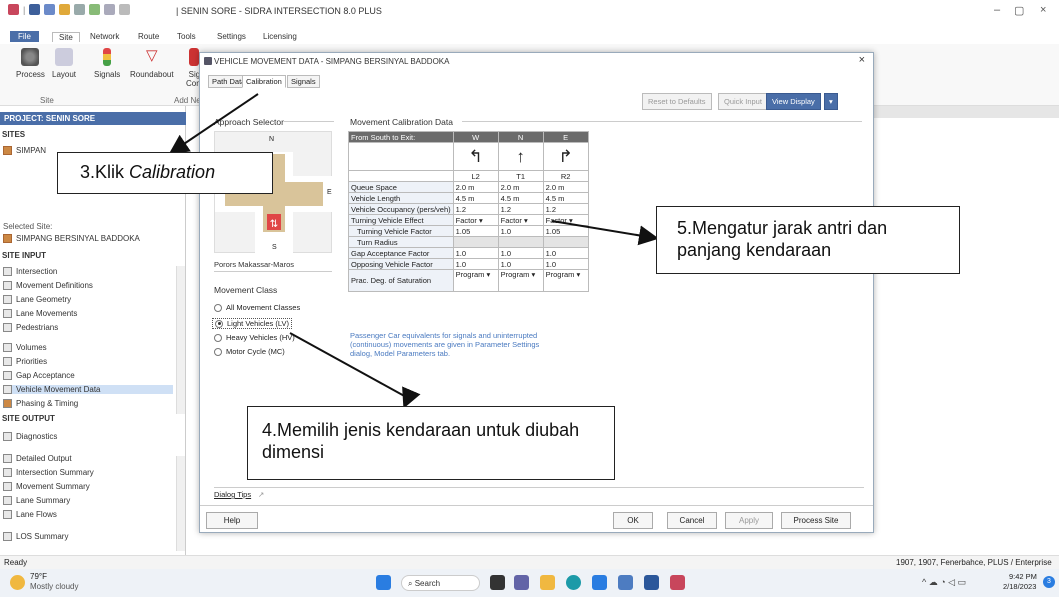 The height and width of the screenshot is (597, 1059). Describe the element at coordinates (605, 233) in the screenshot. I see `arrow-step5` at that location.